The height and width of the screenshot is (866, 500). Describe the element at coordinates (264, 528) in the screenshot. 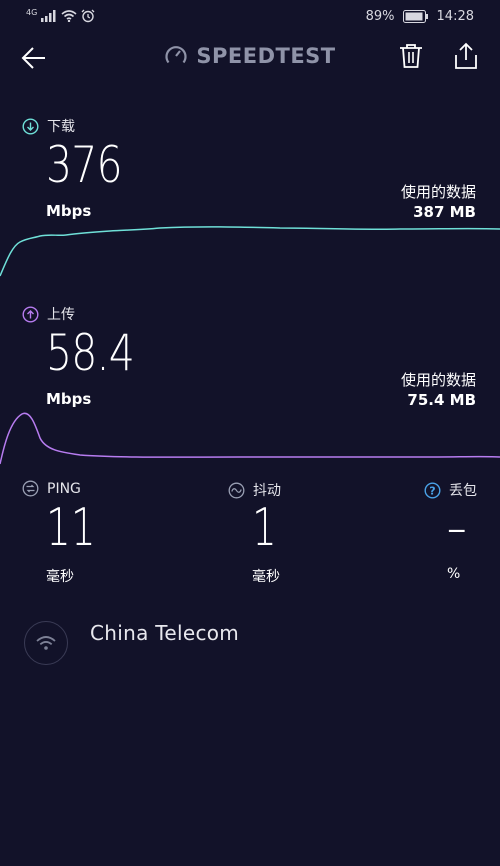

I see `jitter-value: 1` at that location.